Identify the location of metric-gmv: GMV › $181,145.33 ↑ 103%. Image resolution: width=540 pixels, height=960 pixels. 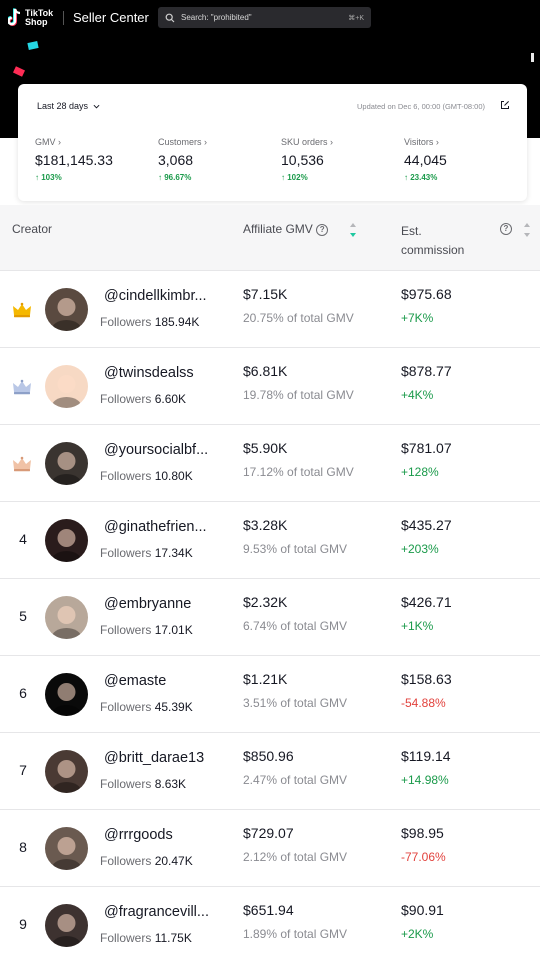
(74, 159).